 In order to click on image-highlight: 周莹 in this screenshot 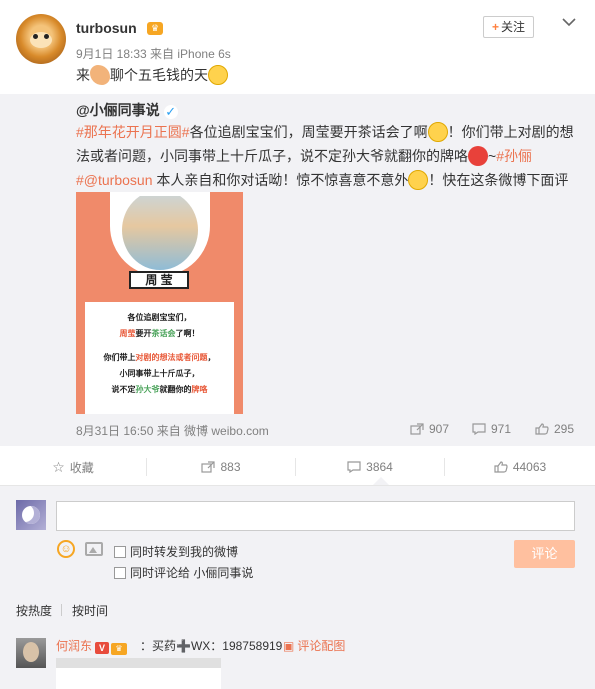, I will do `click(127, 333)`.